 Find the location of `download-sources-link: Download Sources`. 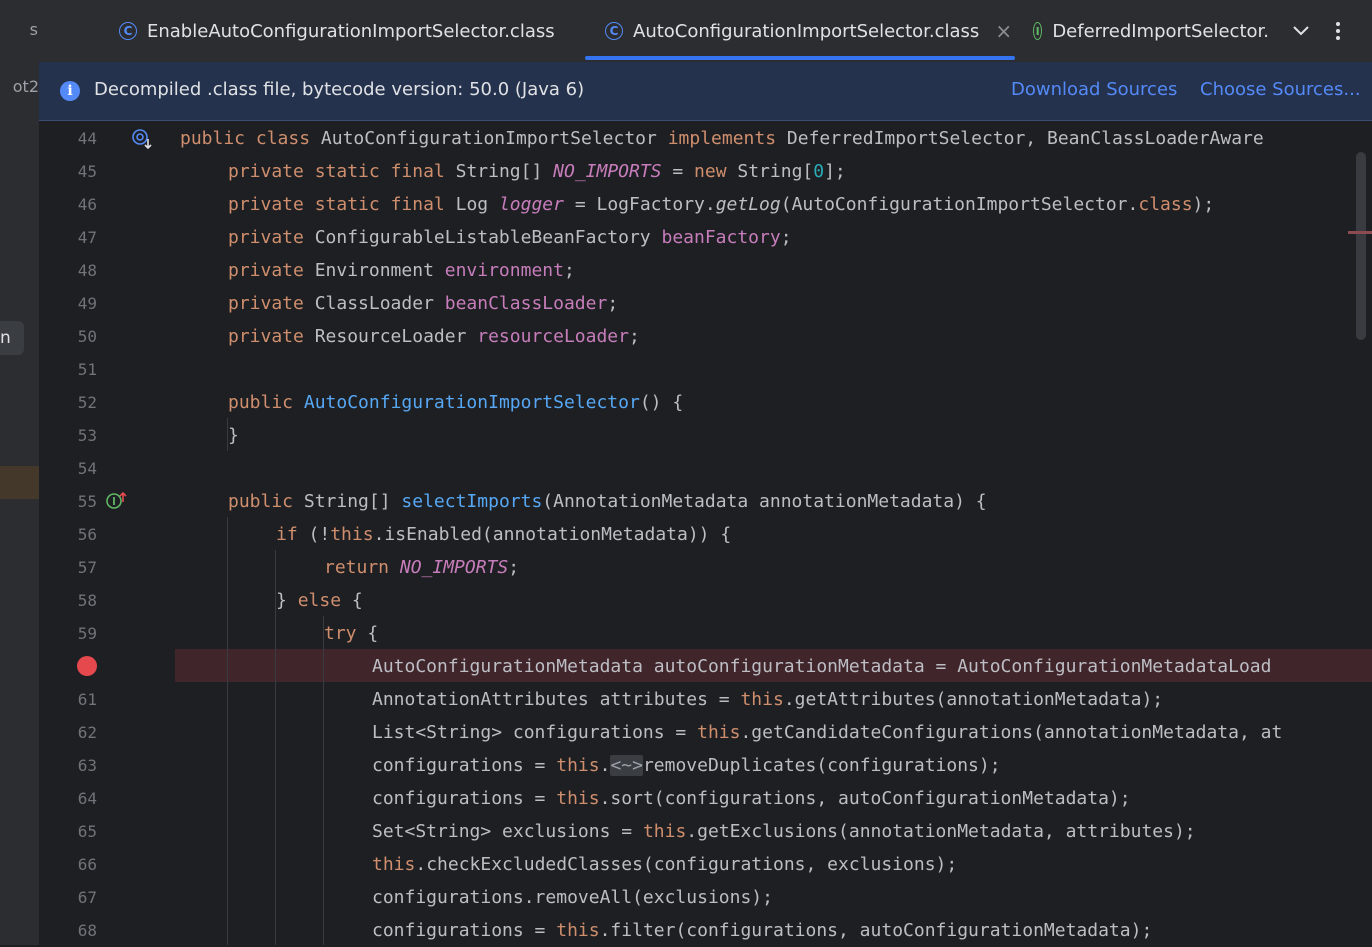

download-sources-link: Download Sources is located at coordinates (1094, 89).